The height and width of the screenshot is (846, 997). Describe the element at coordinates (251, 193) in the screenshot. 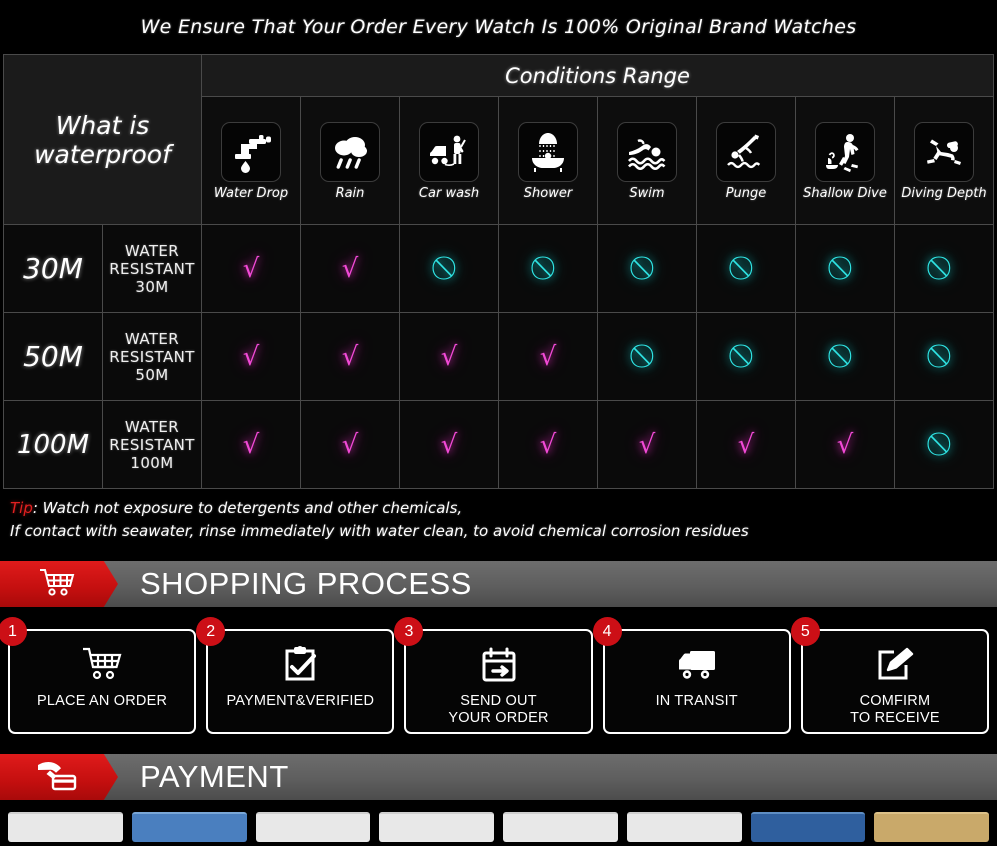

I see `condition-label: Water Drop` at that location.